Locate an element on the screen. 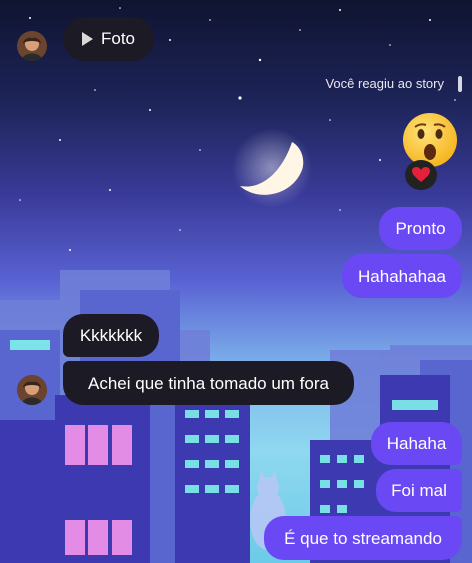 This screenshot has width=472, height=563. message-text: Foi mal is located at coordinates (419, 490).